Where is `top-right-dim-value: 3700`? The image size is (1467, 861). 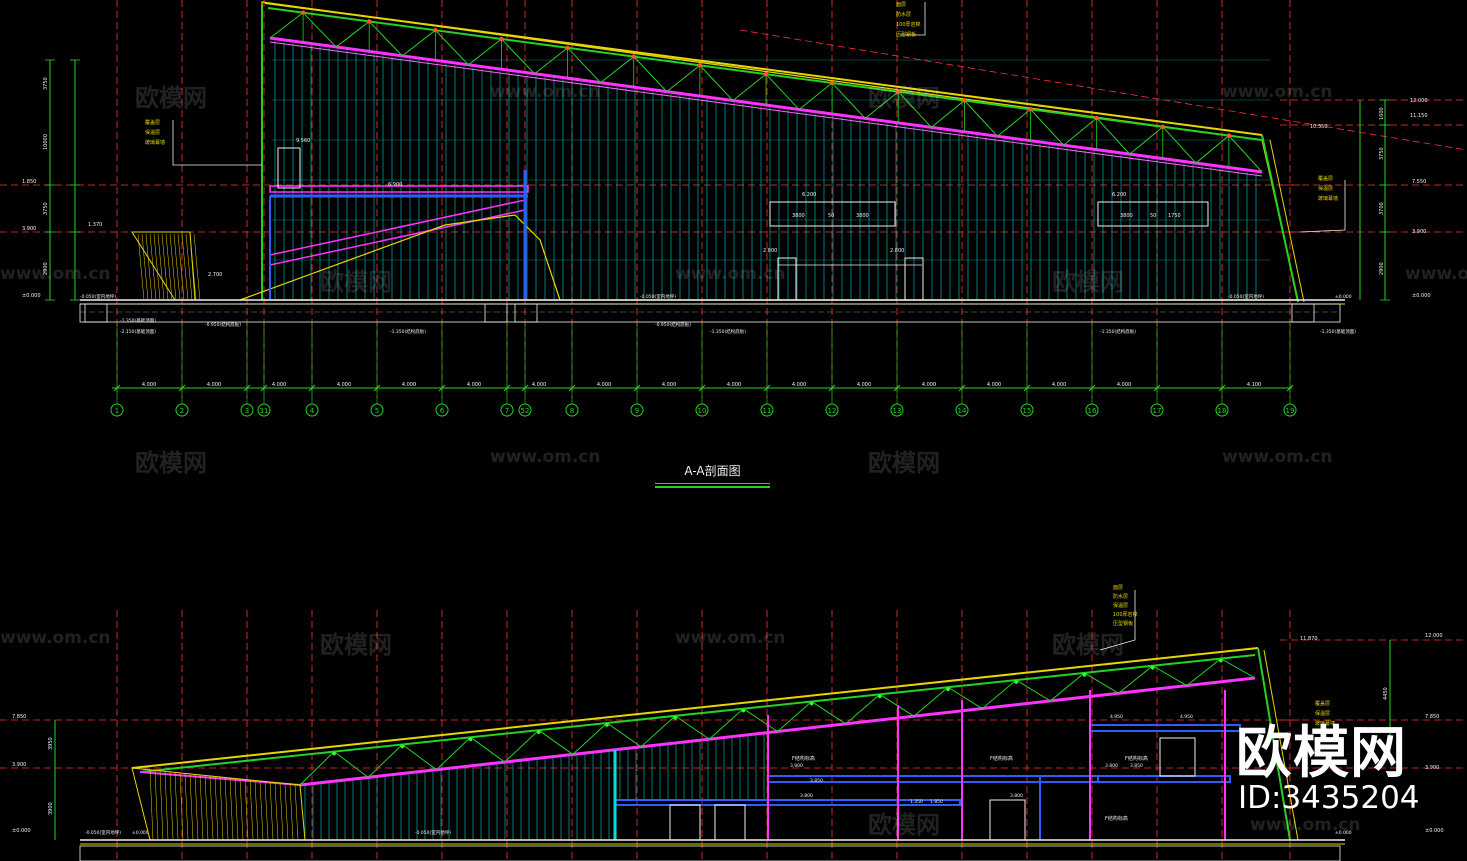 top-right-dim-value: 3700 is located at coordinates (1382, 208).